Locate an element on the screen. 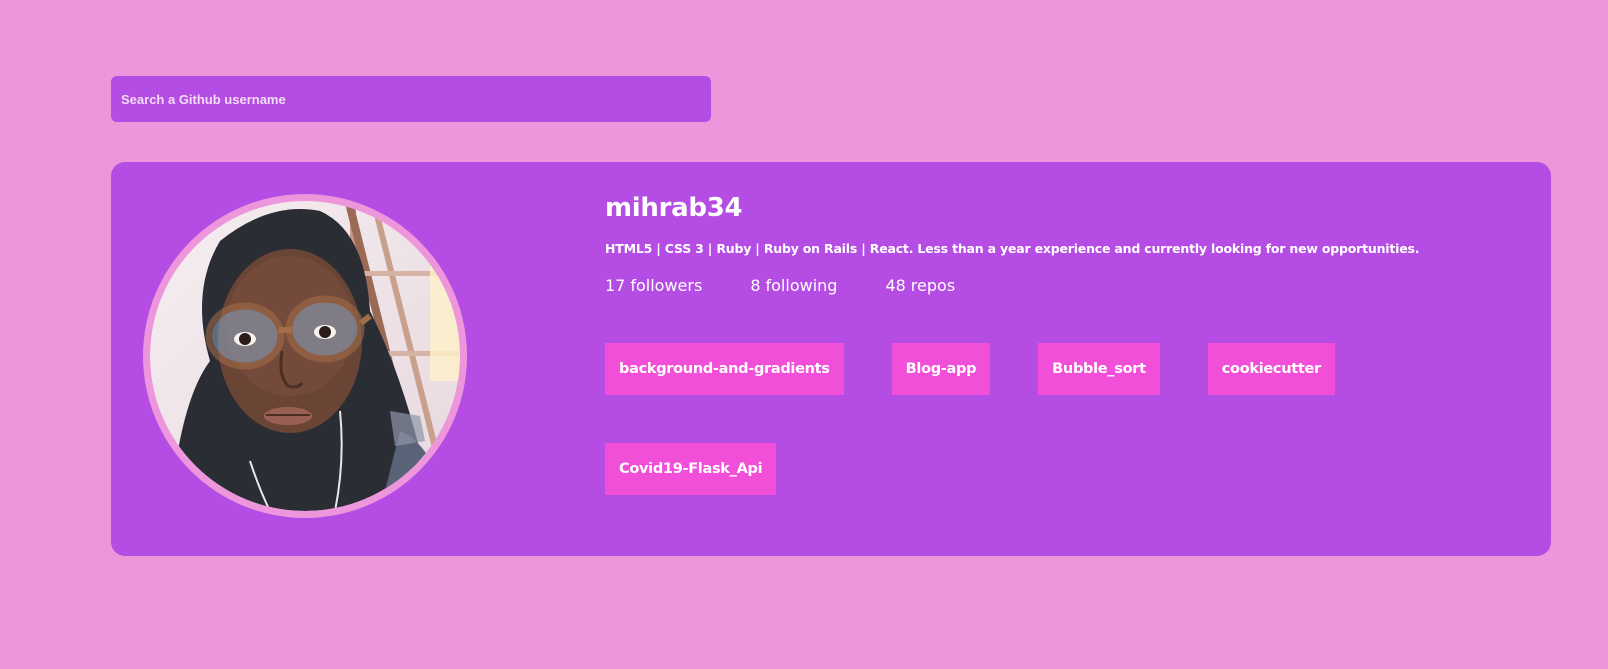  repo-link: background-and-gradients is located at coordinates (724, 369).